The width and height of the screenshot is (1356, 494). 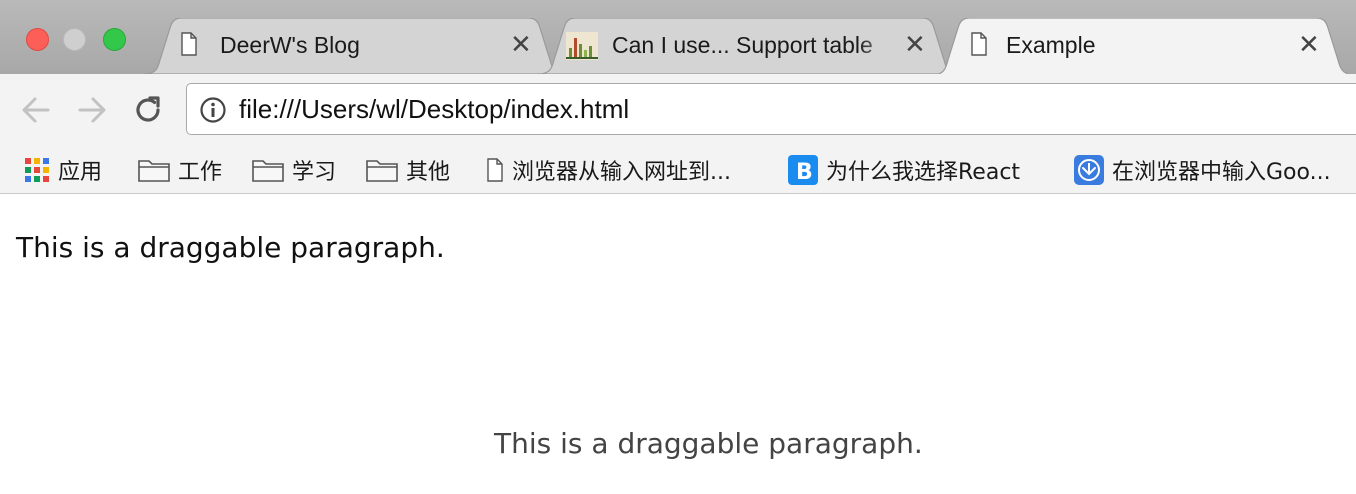 I want to click on tab-example: Example ✕, so click(x=1144, y=46).